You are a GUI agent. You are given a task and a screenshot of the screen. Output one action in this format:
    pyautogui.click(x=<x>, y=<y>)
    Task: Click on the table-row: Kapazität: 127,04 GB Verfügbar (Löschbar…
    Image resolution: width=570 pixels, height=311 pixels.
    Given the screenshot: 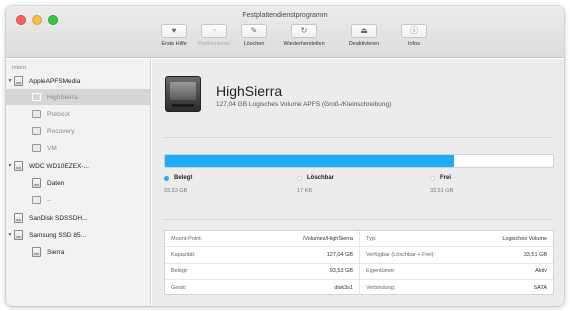 What is the action you would take?
    pyautogui.click(x=359, y=255)
    